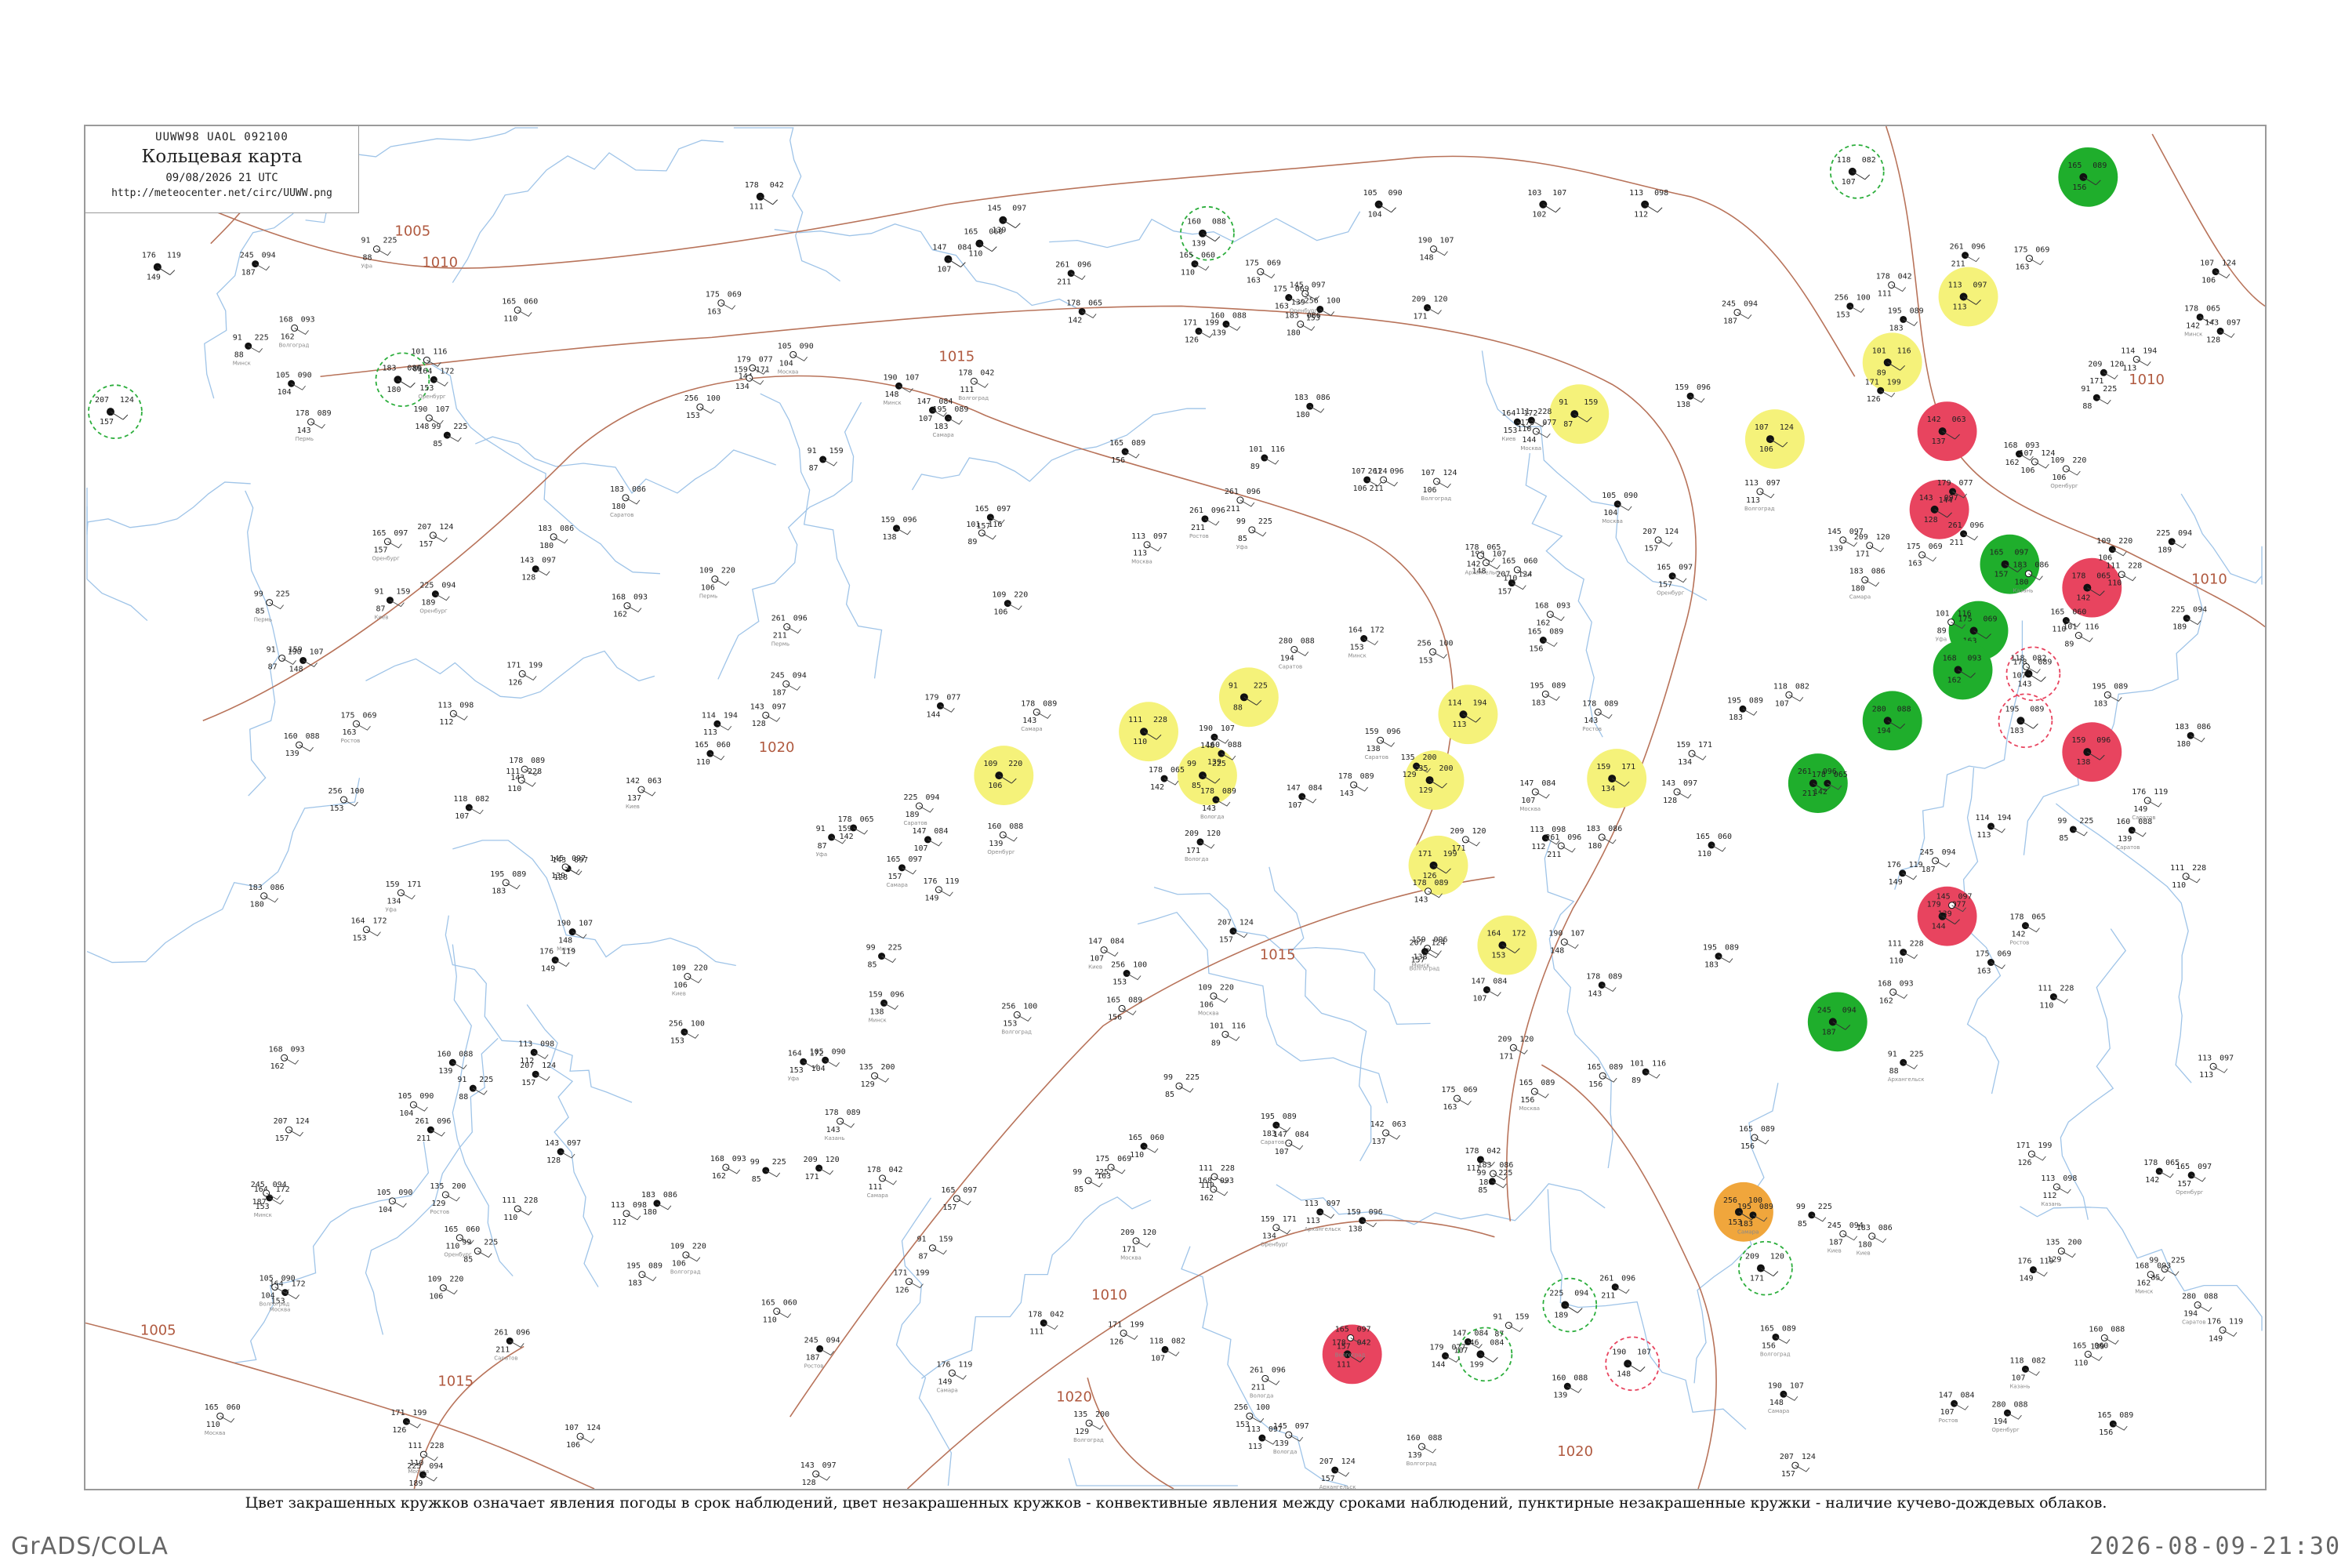 Image resolution: width=2352 pixels, height=1568 pixels. What do you see at coordinates (1778, 1340) in the screenshot?
I see `weather-station: 165 089156Волгоград` at bounding box center [1778, 1340].